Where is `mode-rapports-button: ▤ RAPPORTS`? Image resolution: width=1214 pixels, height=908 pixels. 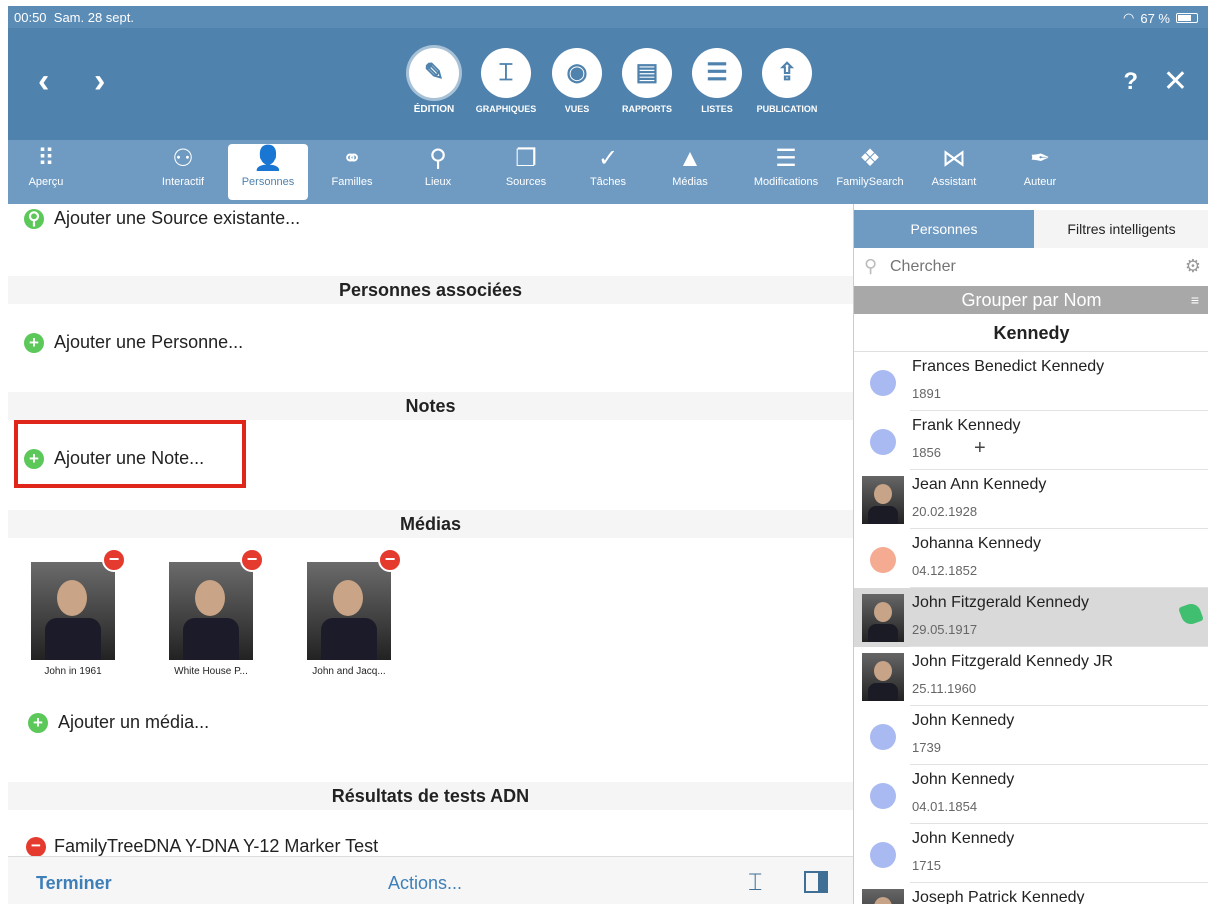 mode-rapports-button: ▤ RAPPORTS is located at coordinates (647, 81).